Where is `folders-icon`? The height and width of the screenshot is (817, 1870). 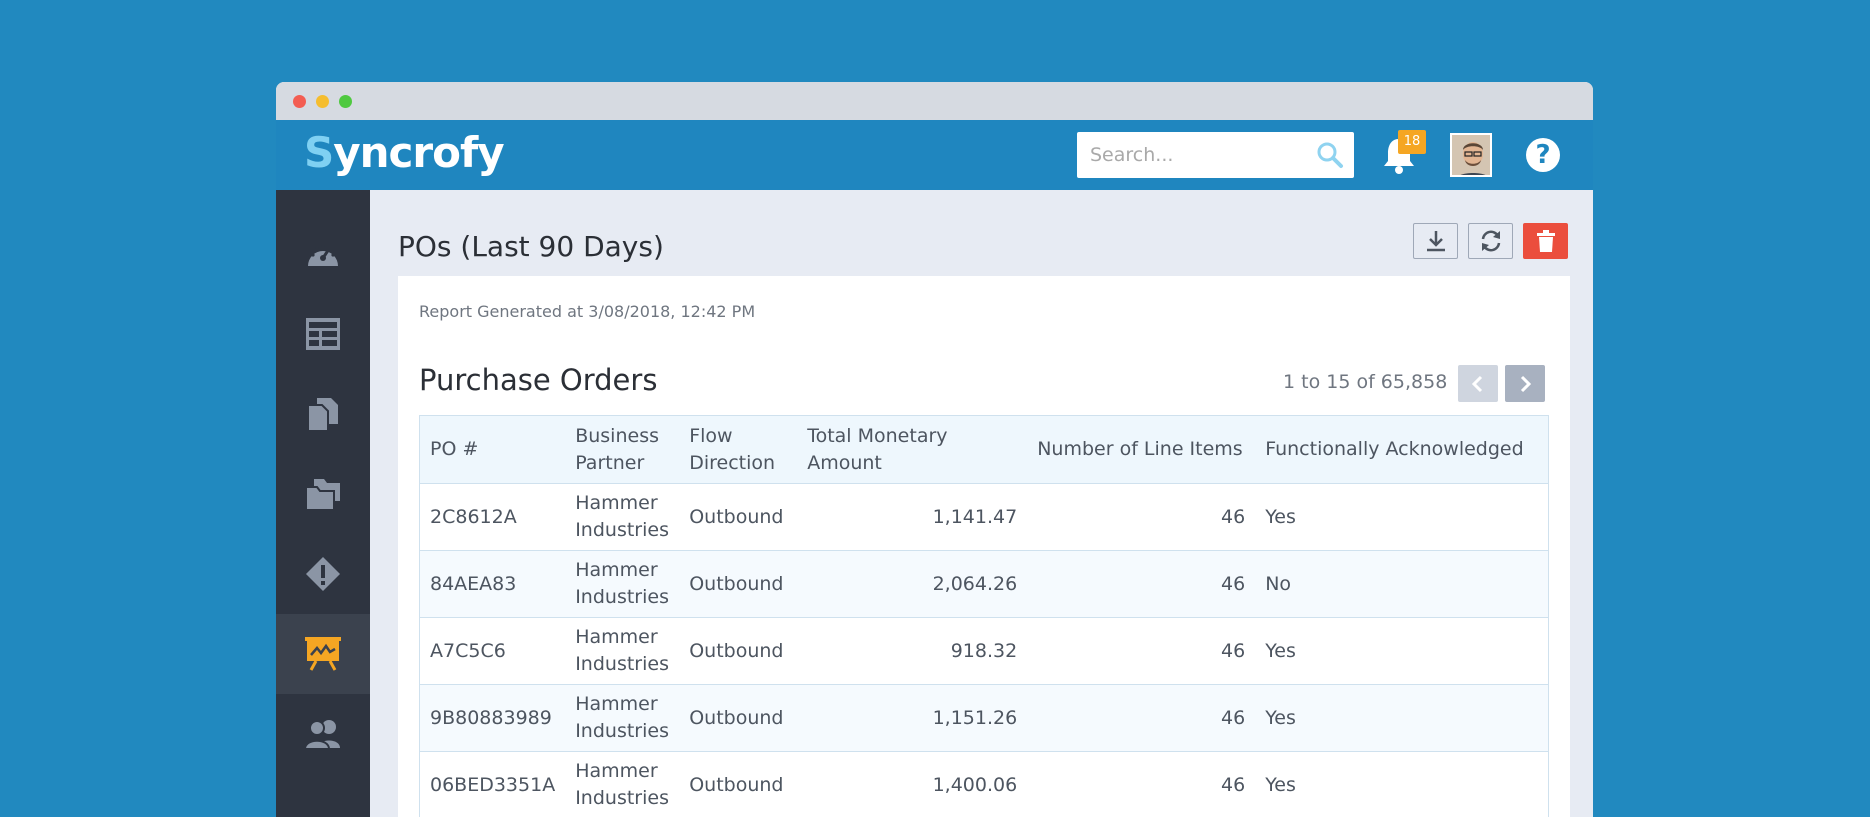
folders-icon is located at coordinates (322, 495).